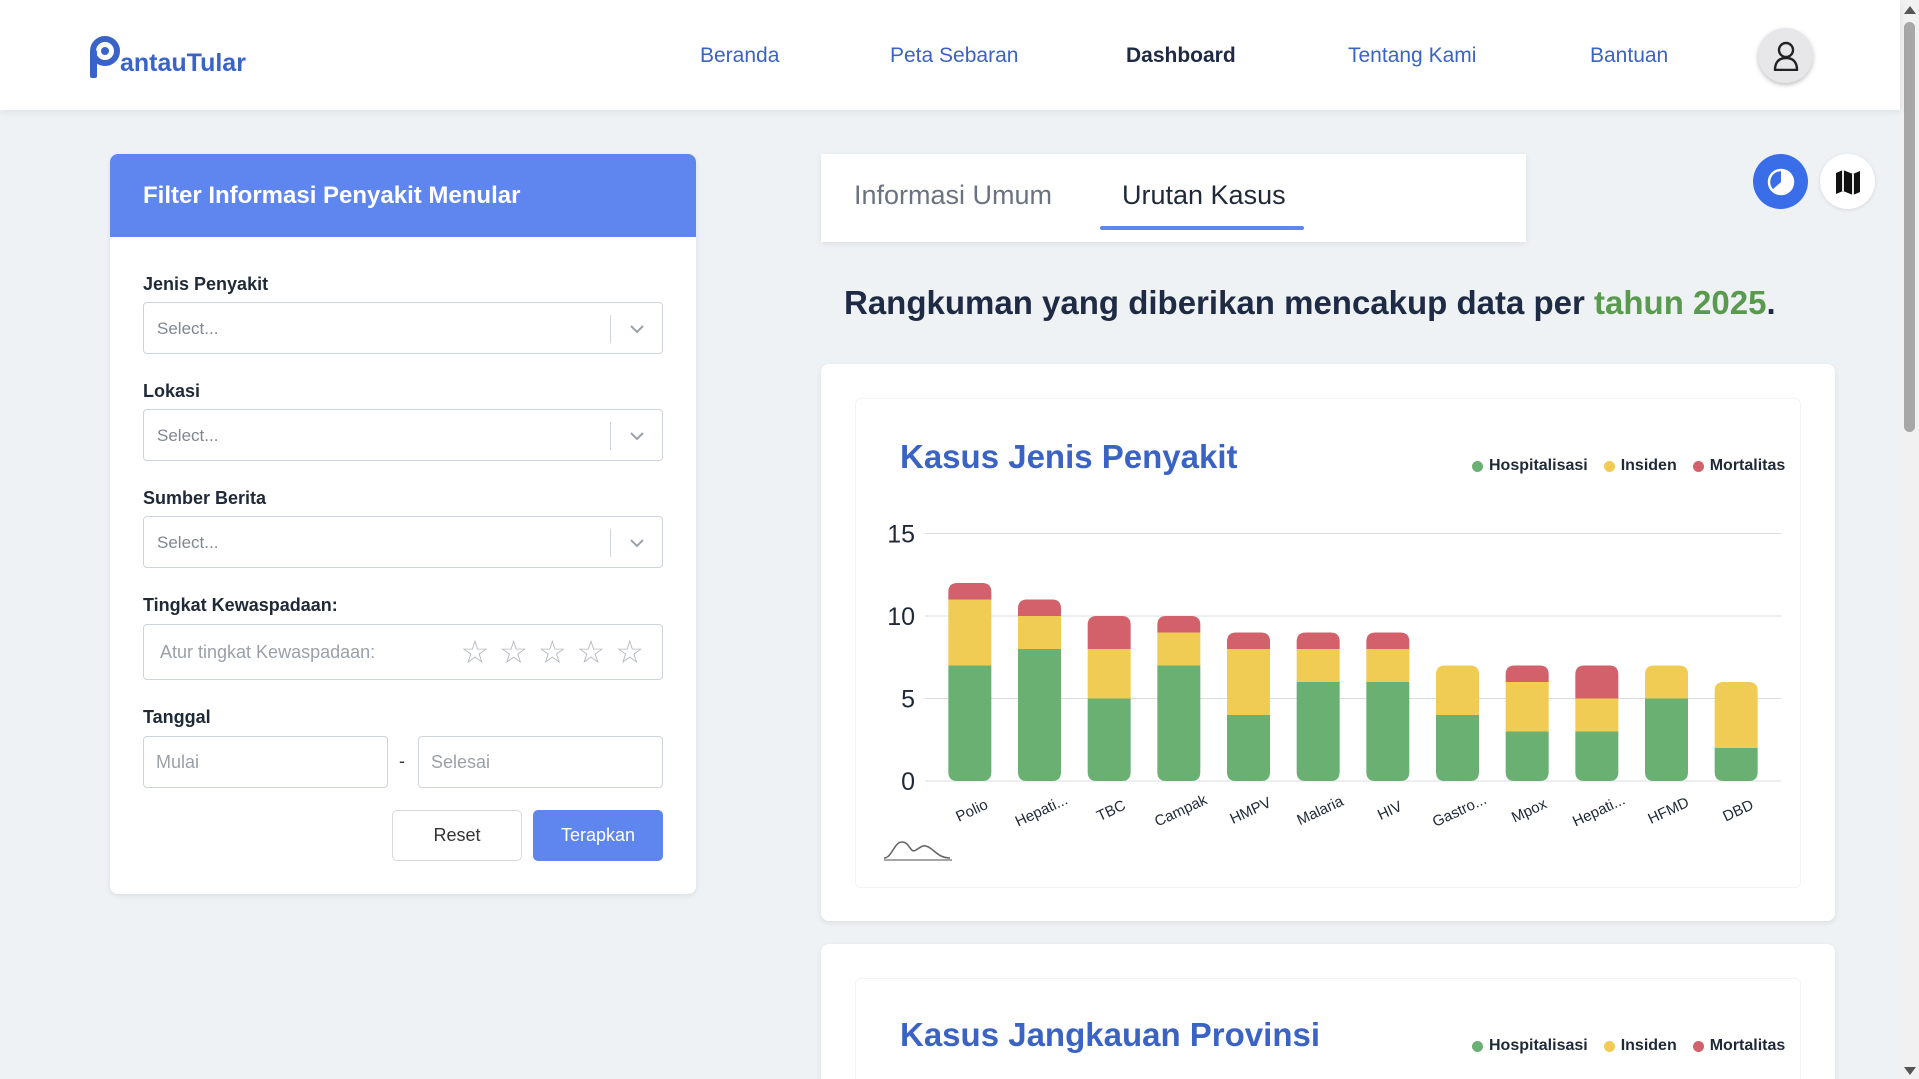  What do you see at coordinates (1320, 811) in the screenshot?
I see `x-tick-label: Malaria` at bounding box center [1320, 811].